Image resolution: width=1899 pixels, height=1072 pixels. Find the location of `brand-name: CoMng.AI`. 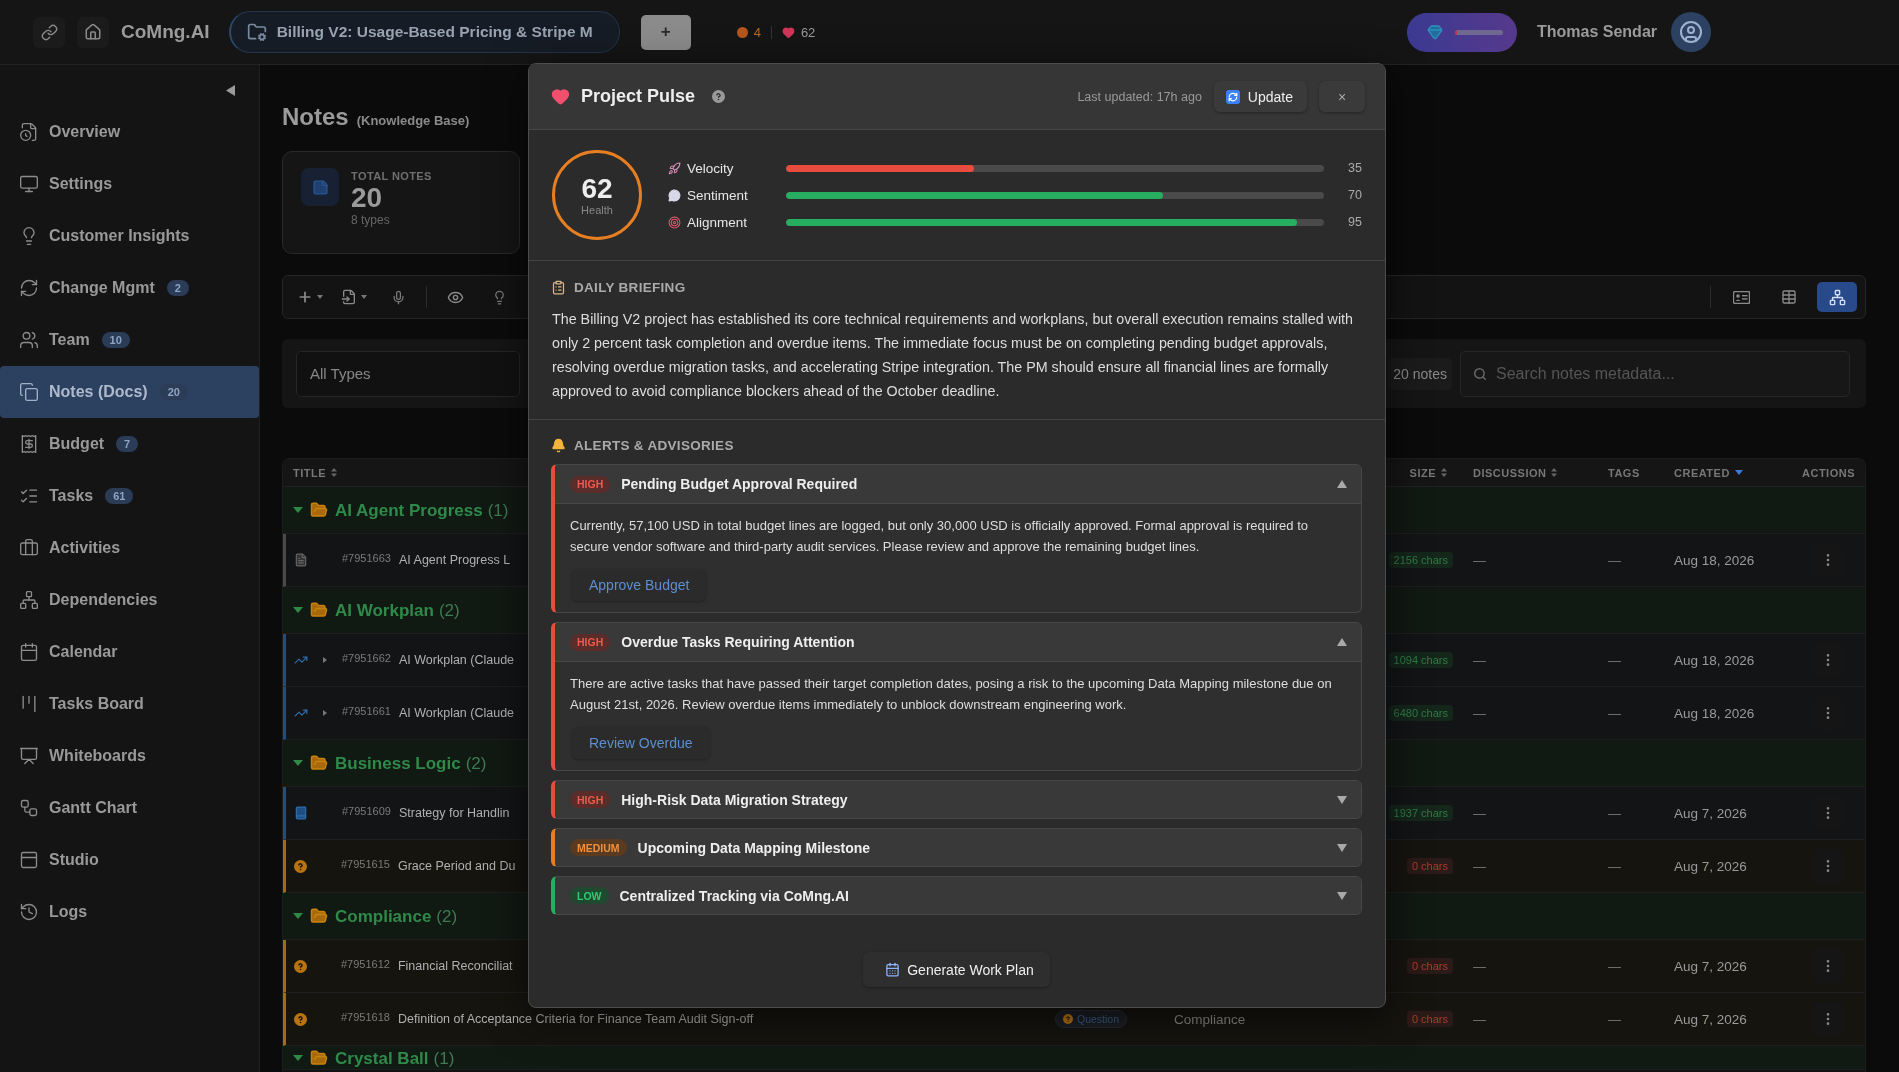

brand-name: CoMng.AI is located at coordinates (165, 32).